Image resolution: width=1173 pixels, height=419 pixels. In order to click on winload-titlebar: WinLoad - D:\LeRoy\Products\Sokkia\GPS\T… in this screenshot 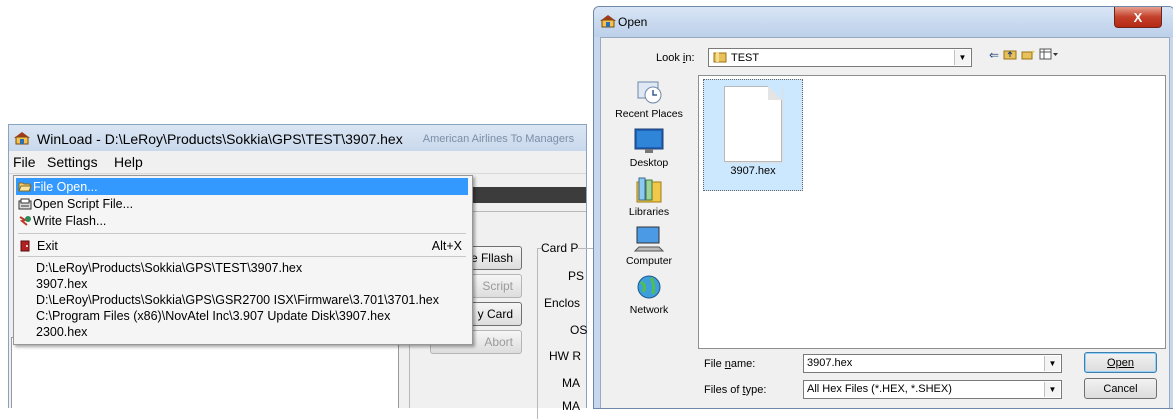, I will do `click(293, 139)`.